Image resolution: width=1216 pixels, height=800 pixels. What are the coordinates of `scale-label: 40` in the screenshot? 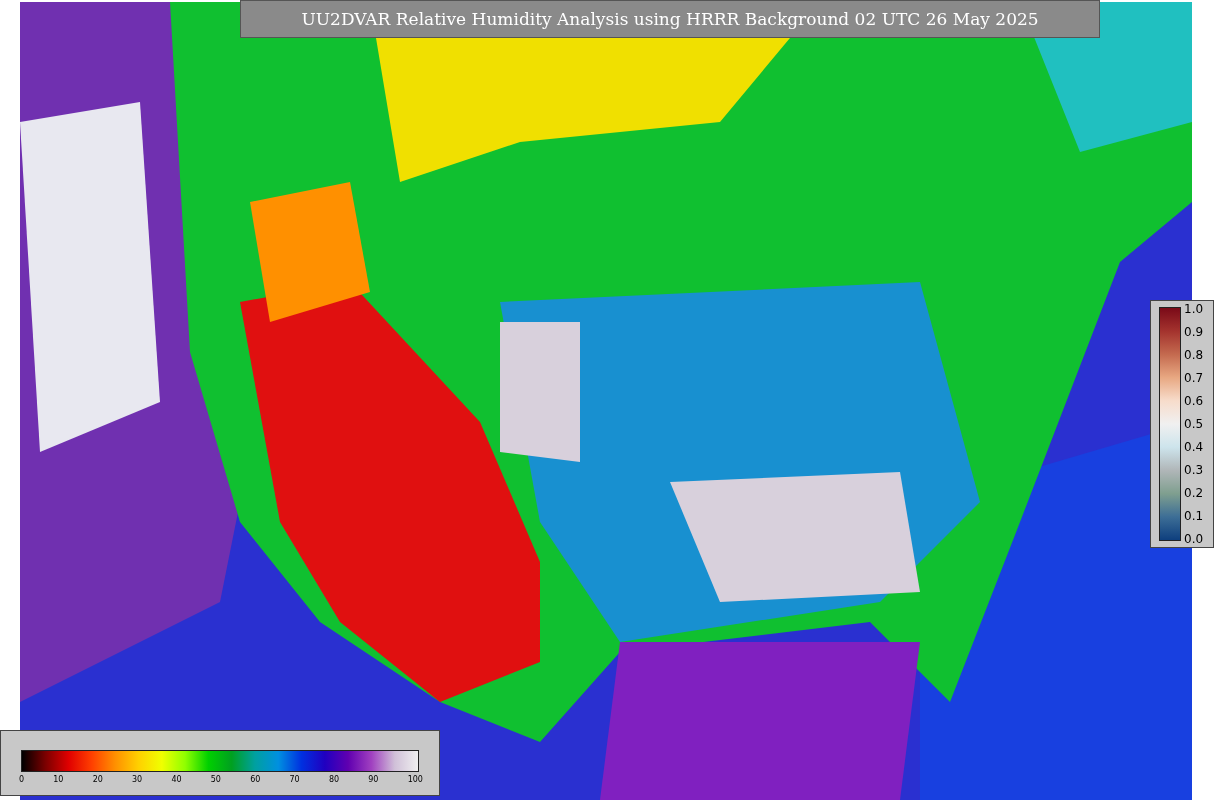 It's located at (176, 779).